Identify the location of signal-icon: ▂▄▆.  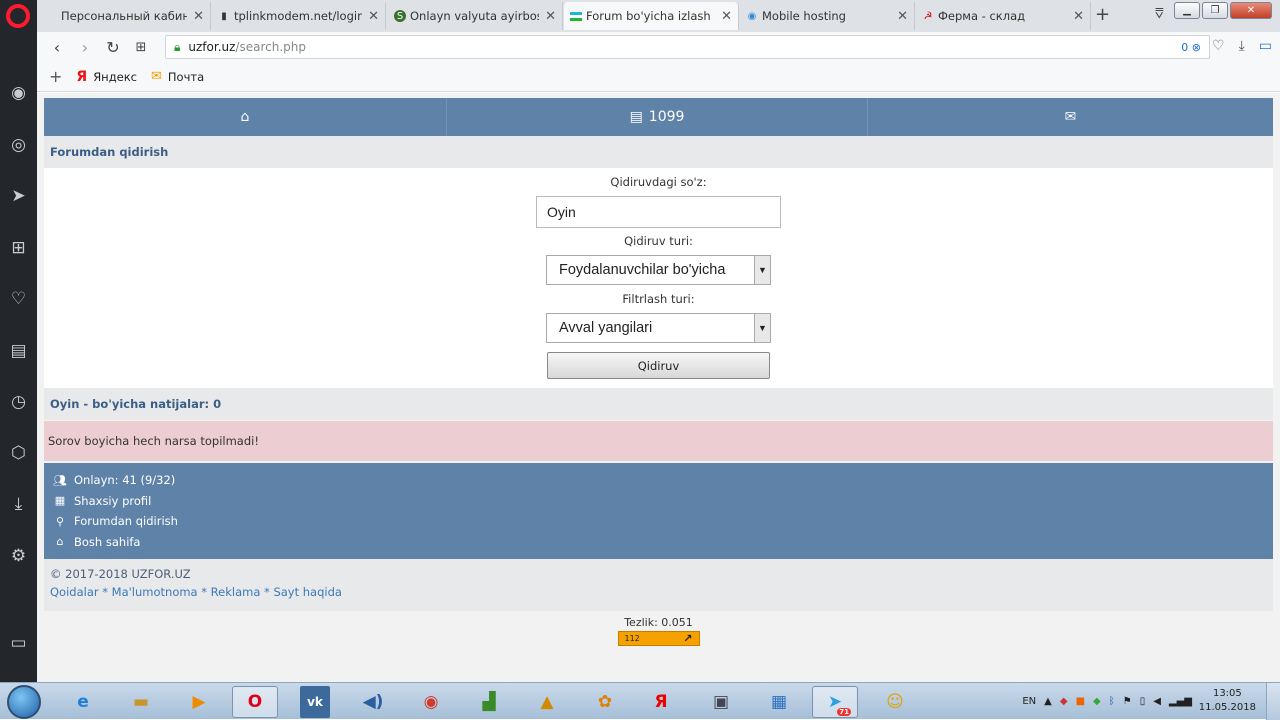
(1180, 701).